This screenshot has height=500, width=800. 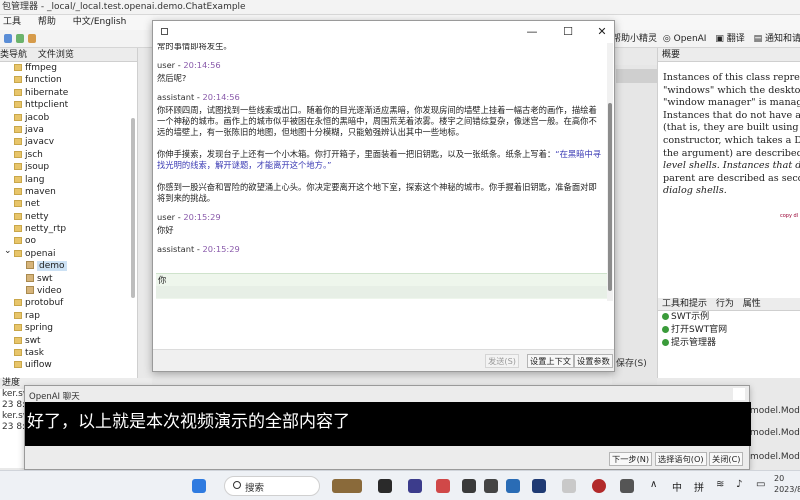 I want to click on subtitle-text: 好了，以上就是本次视频演示的全部内容了, so click(x=388, y=424).